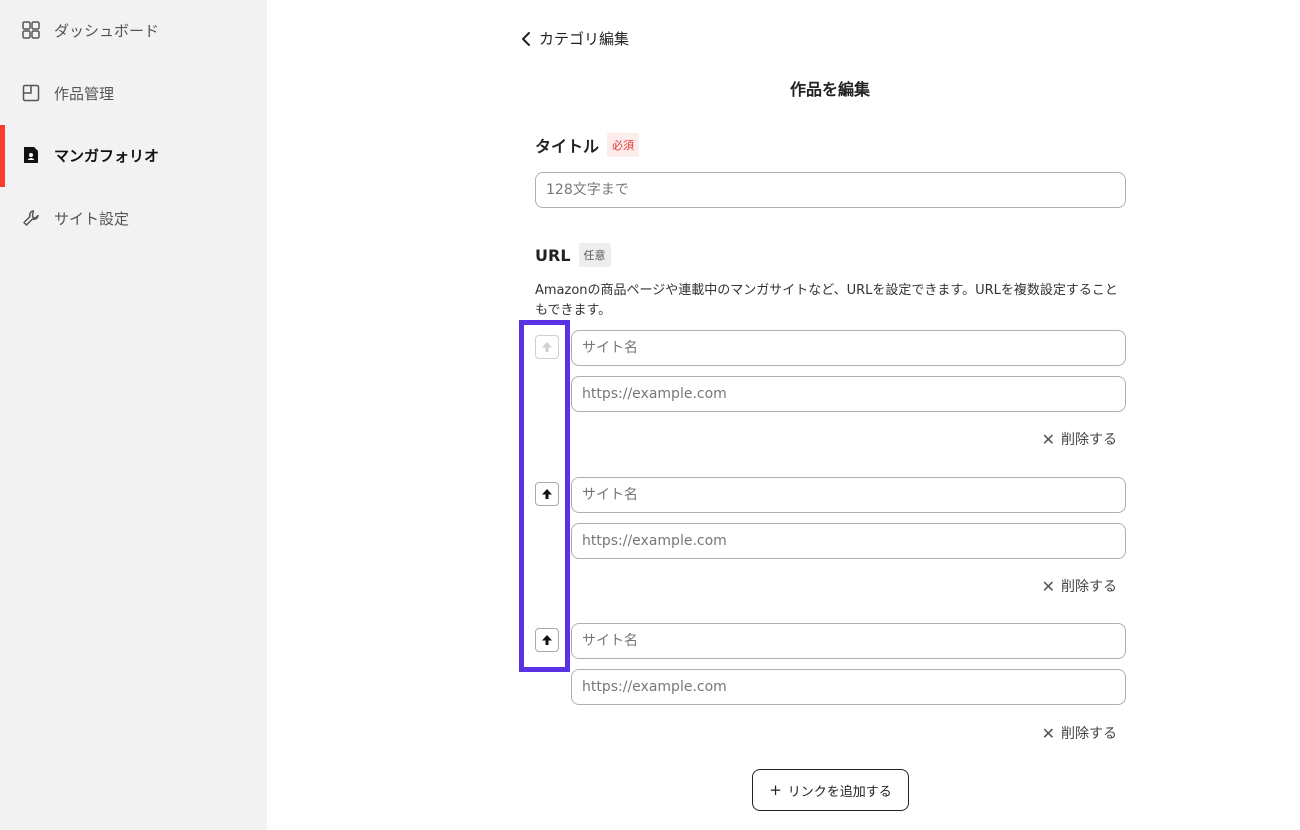 The height and width of the screenshot is (830, 1300). Describe the element at coordinates (107, 30) in the screenshot. I see `sidebar-item-label: ダッシュボード` at that location.